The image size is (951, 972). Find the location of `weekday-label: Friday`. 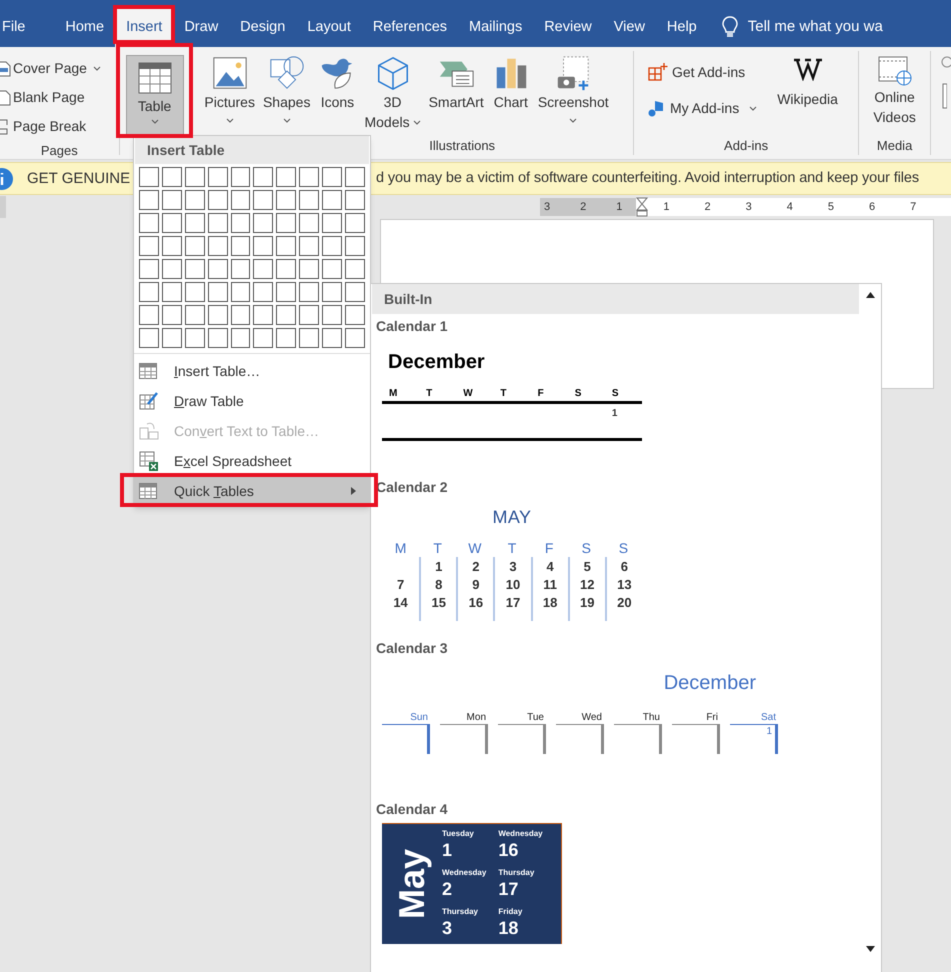

weekday-label: Friday is located at coordinates (511, 912).